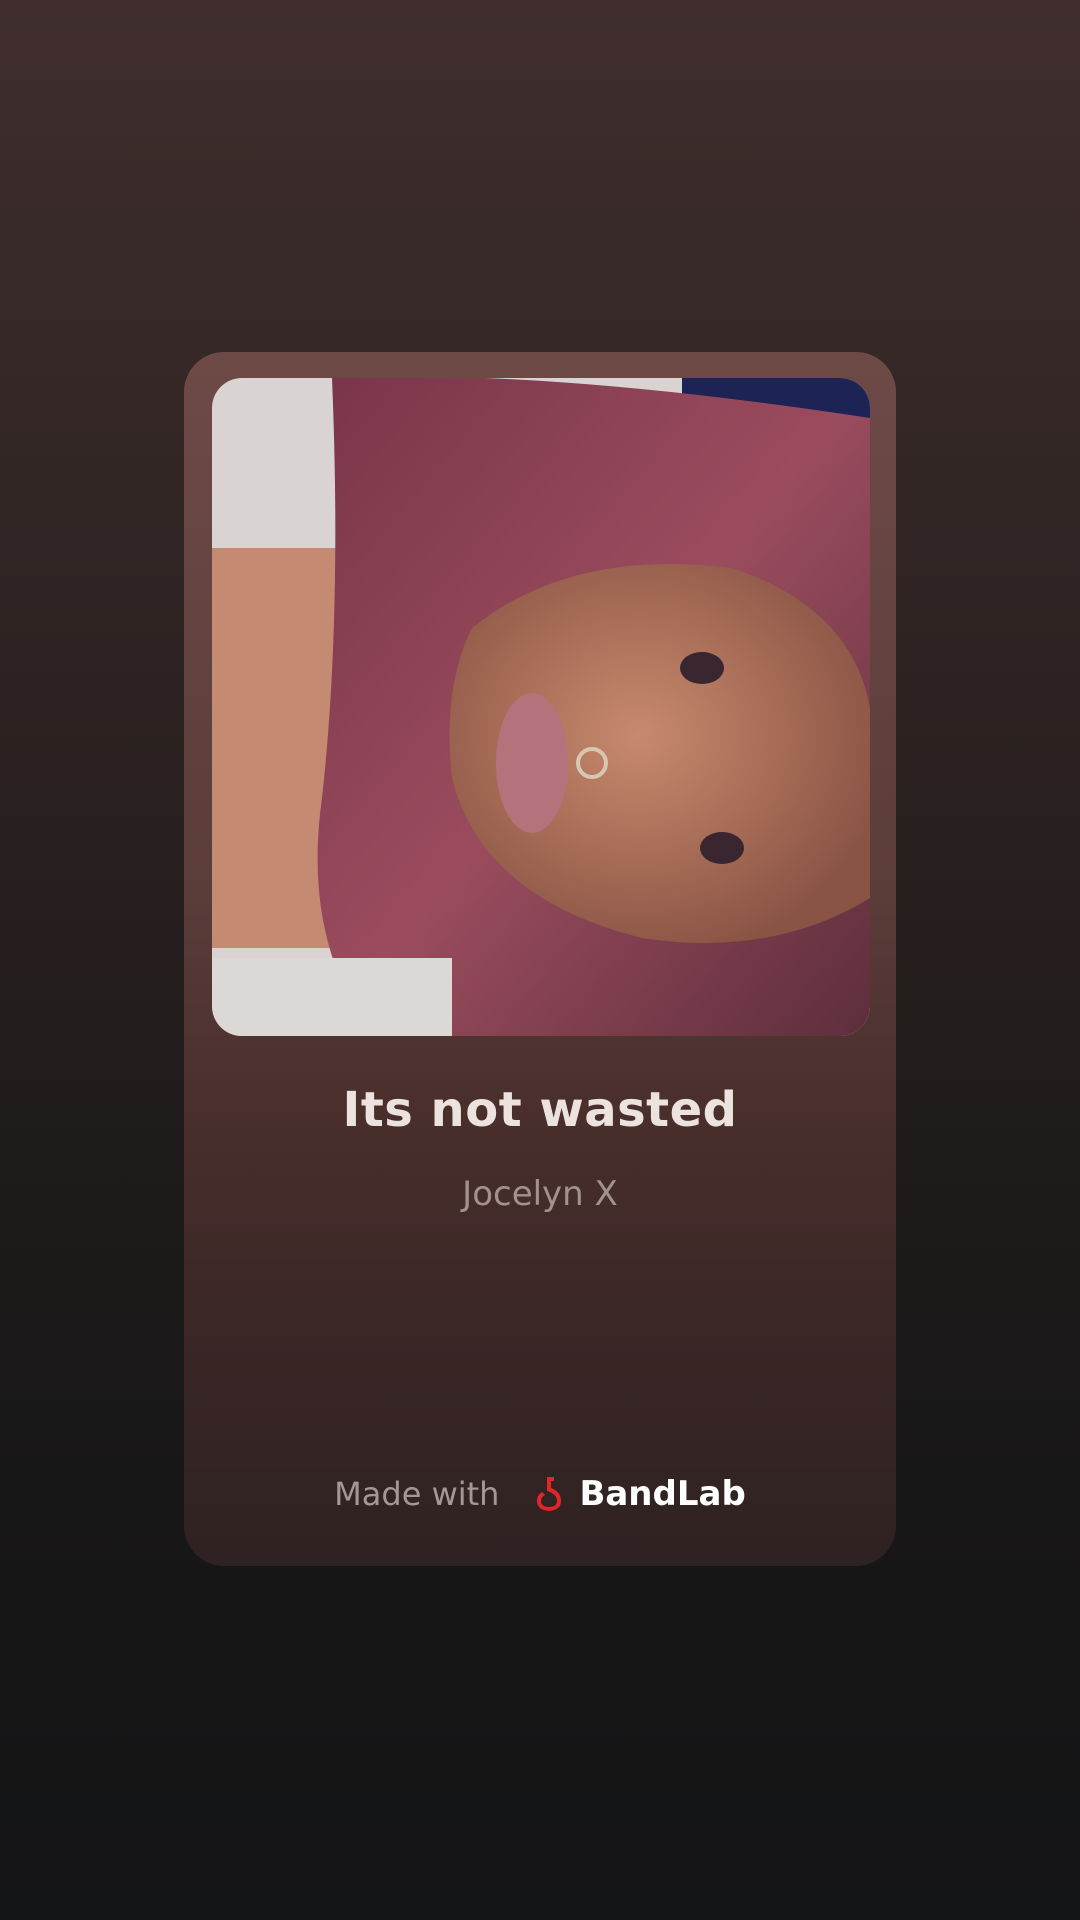 The height and width of the screenshot is (1920, 1080). I want to click on bandlab-brand-name: BandLab, so click(662, 1494).